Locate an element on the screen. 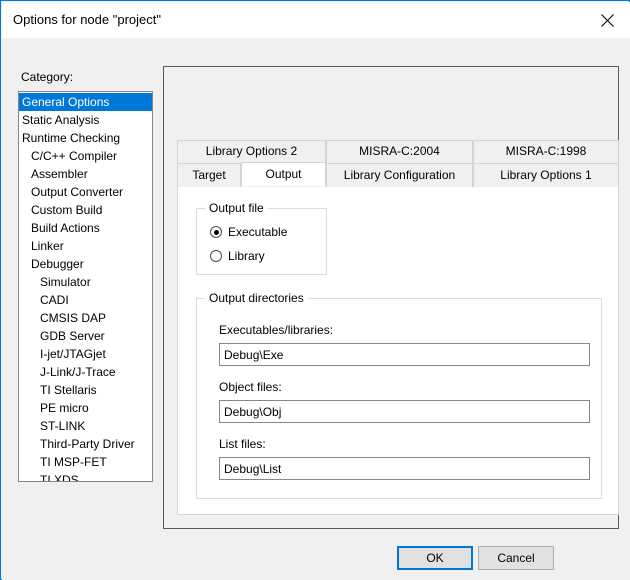 The width and height of the screenshot is (630, 580). radio-label: Executable is located at coordinates (258, 232).